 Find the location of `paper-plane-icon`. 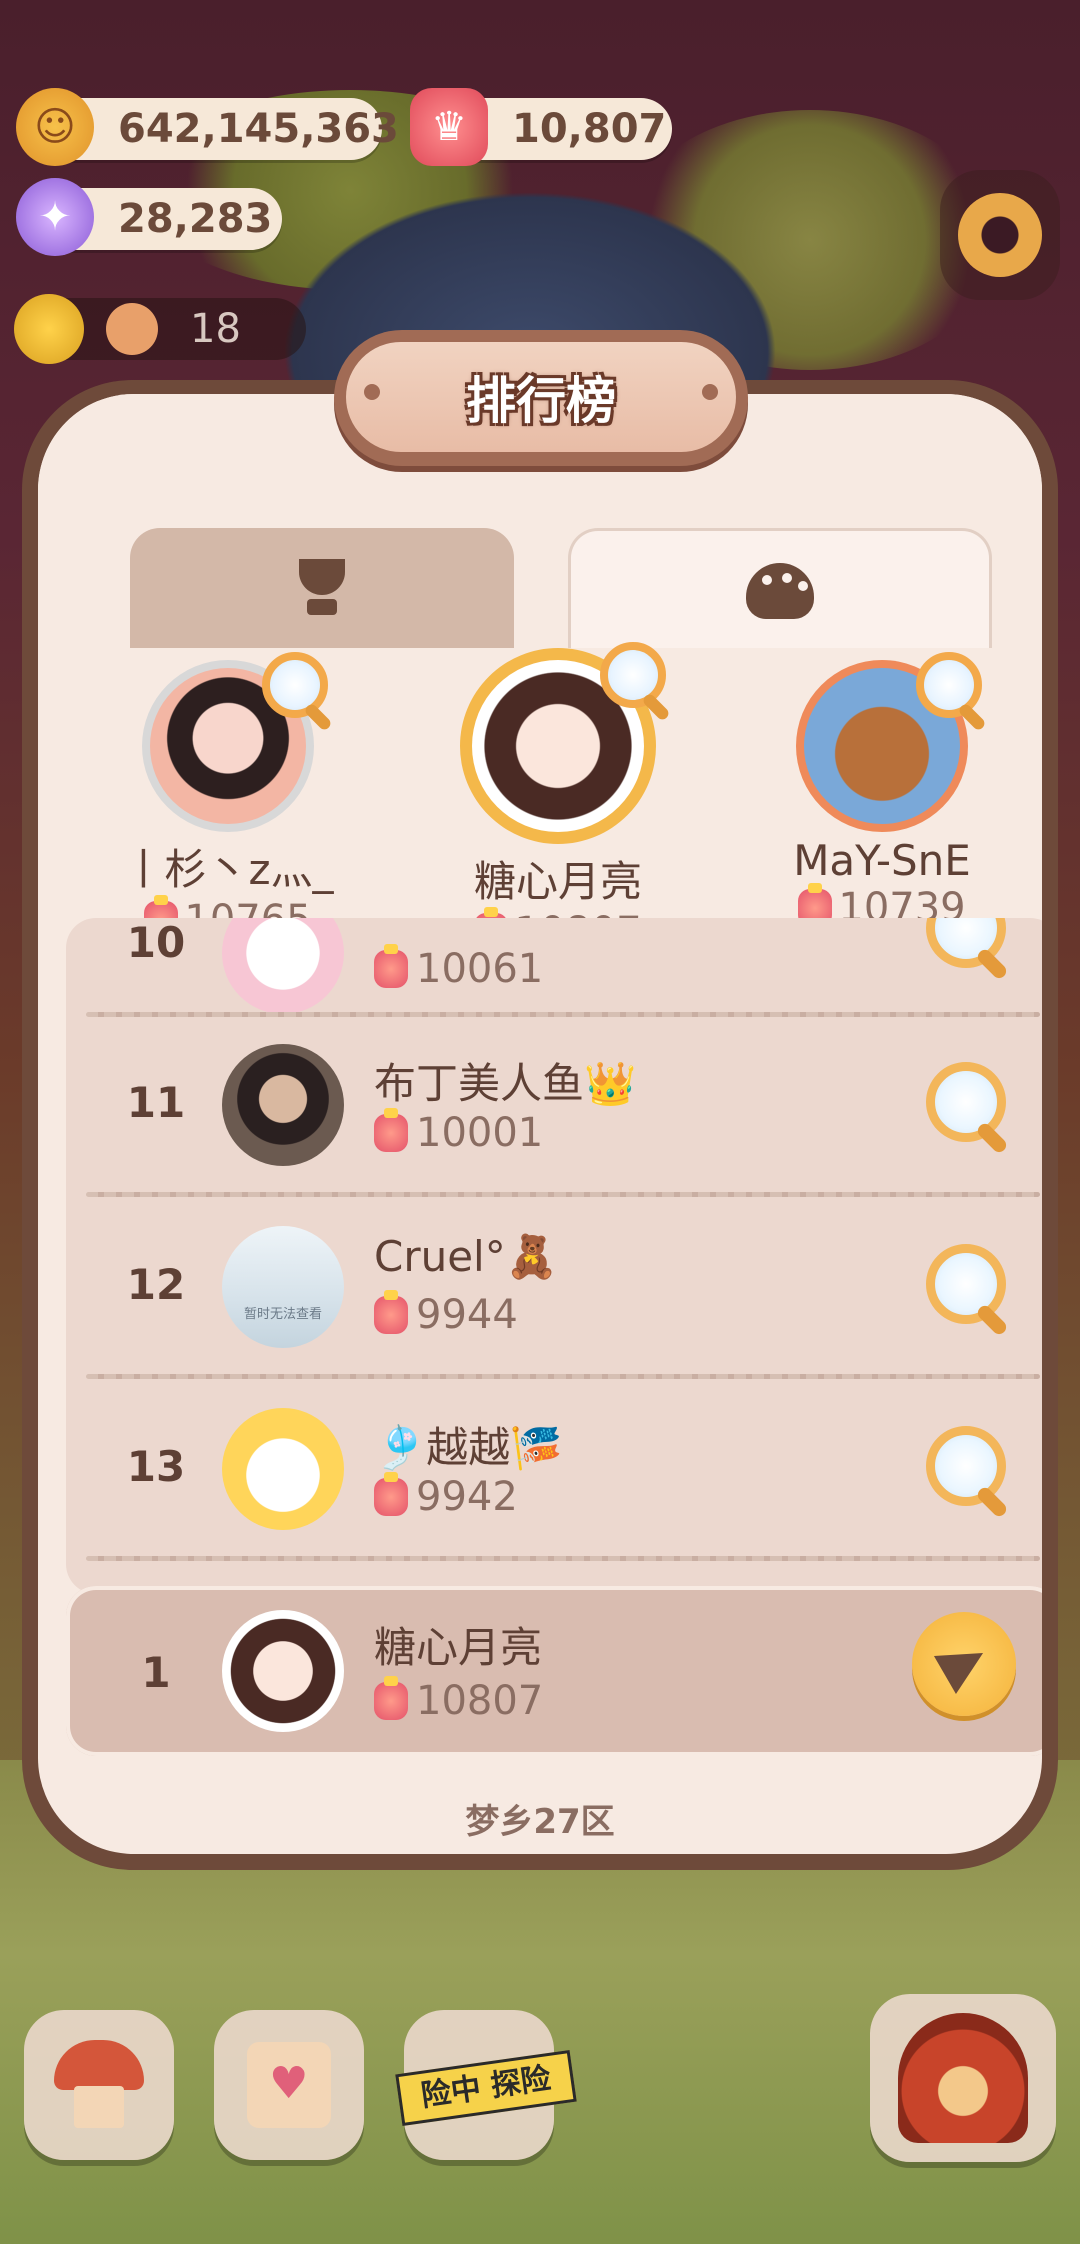

paper-plane-icon is located at coordinates (964, 1664).